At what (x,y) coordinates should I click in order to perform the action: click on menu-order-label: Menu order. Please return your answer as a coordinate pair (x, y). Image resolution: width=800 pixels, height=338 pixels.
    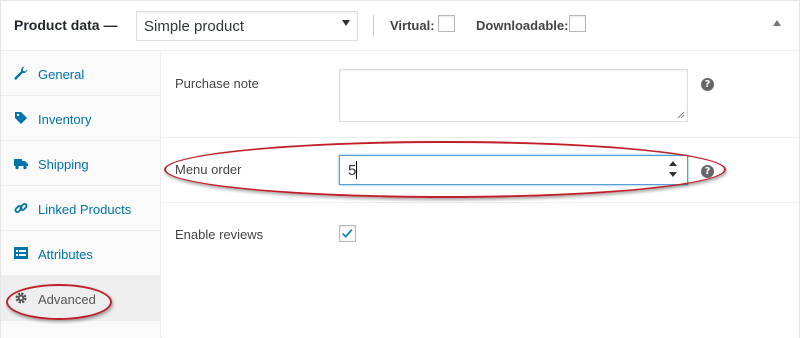
    Looking at the image, I should click on (208, 169).